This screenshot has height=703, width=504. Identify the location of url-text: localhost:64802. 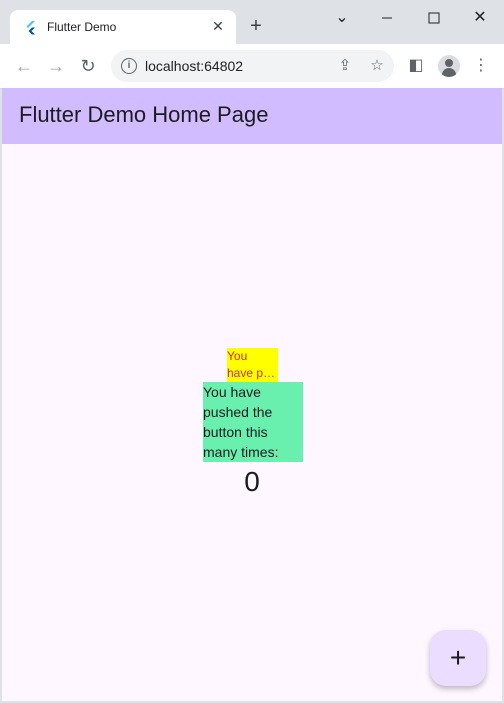
(194, 66).